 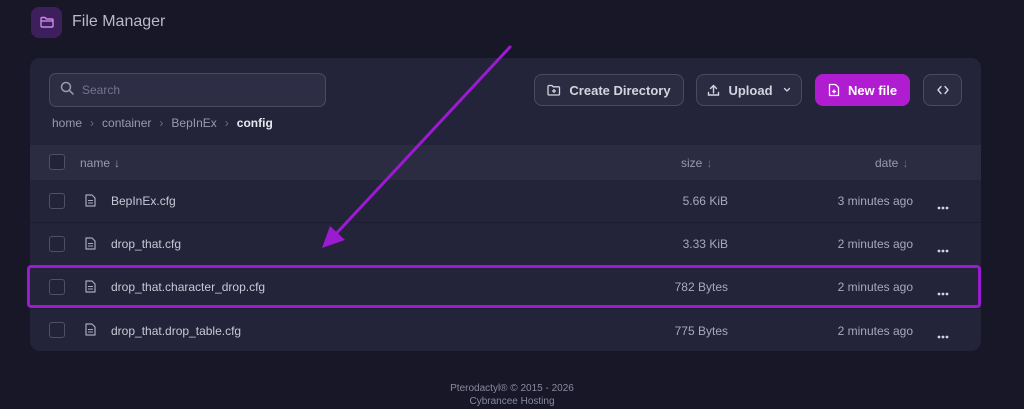 I want to click on annotation-arrow-icon, so click(x=417, y=146).